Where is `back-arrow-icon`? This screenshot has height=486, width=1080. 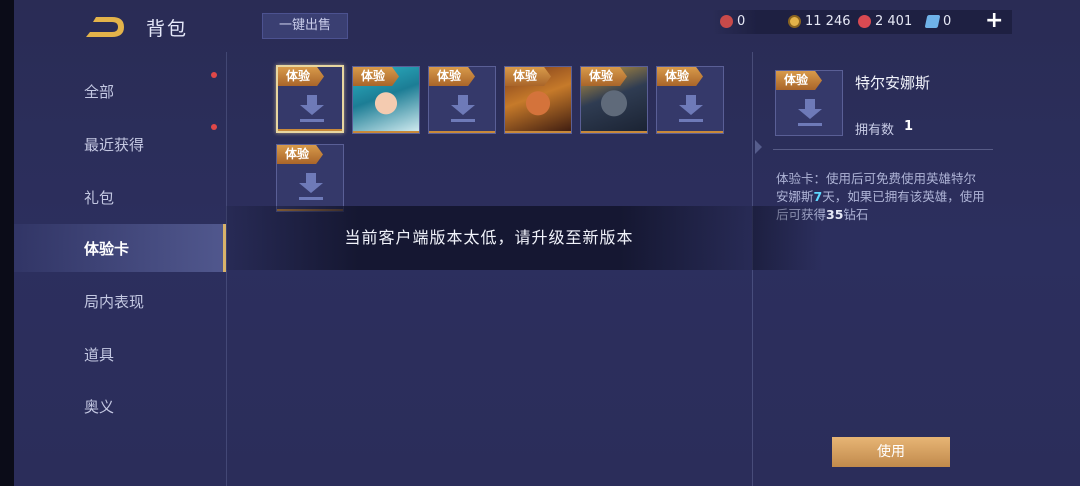
back-arrow-icon is located at coordinates (105, 27).